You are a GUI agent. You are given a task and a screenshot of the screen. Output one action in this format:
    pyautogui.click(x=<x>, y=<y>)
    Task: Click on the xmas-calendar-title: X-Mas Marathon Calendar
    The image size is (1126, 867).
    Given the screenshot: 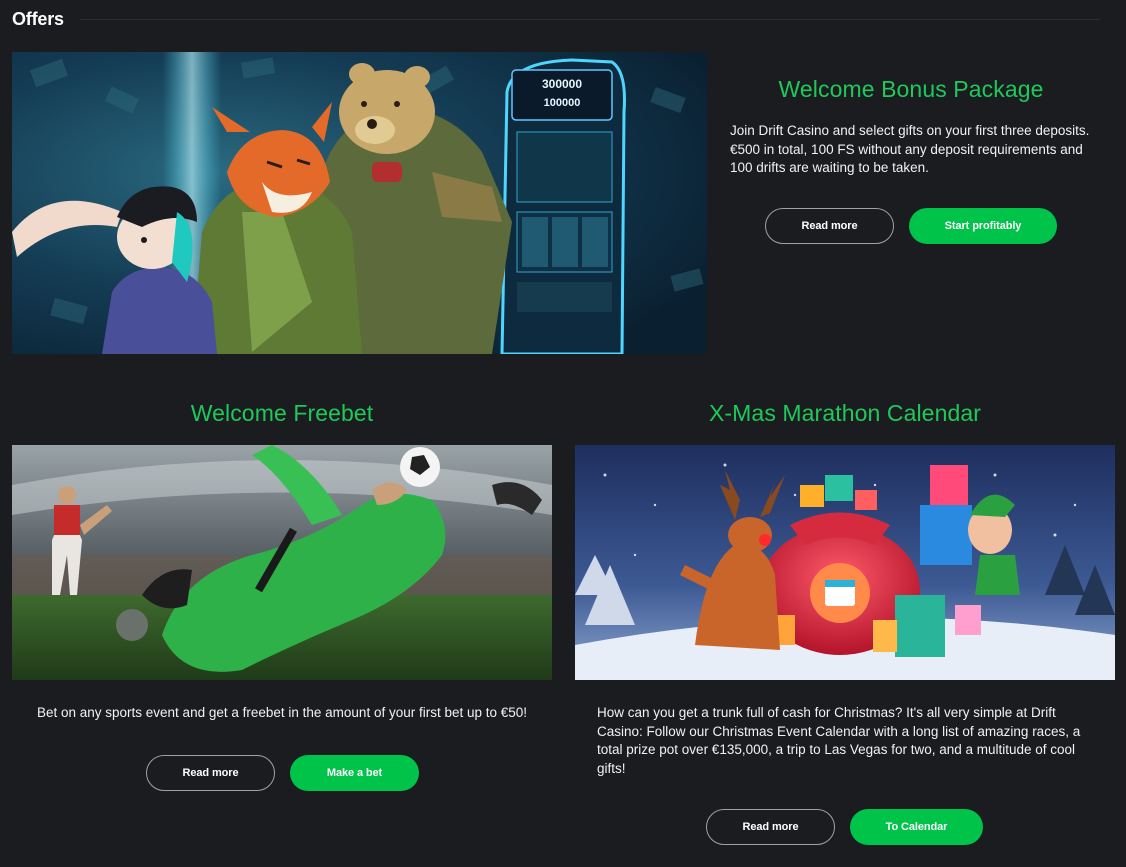 What is the action you would take?
    pyautogui.click(x=845, y=413)
    